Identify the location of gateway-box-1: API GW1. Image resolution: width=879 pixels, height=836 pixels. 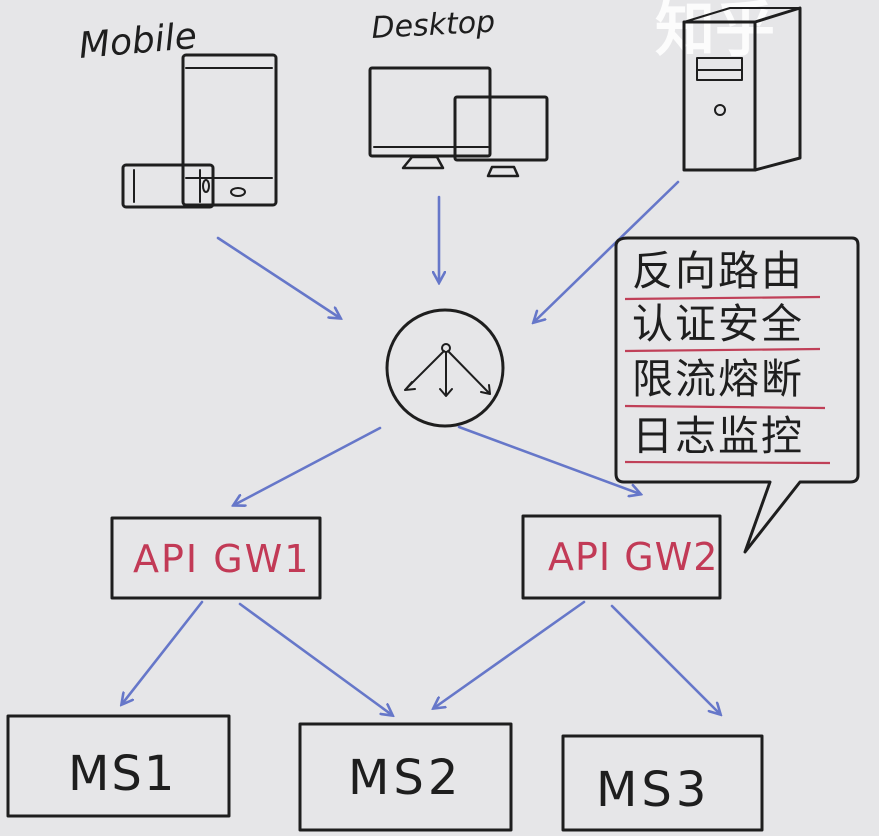
(216, 558).